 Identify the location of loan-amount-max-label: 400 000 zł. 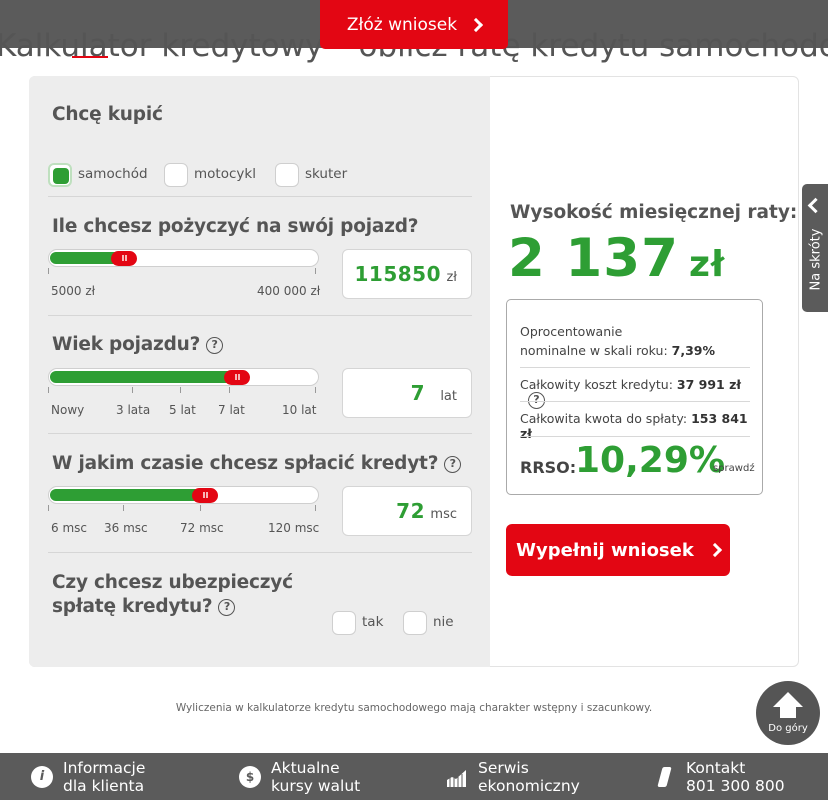
(289, 291).